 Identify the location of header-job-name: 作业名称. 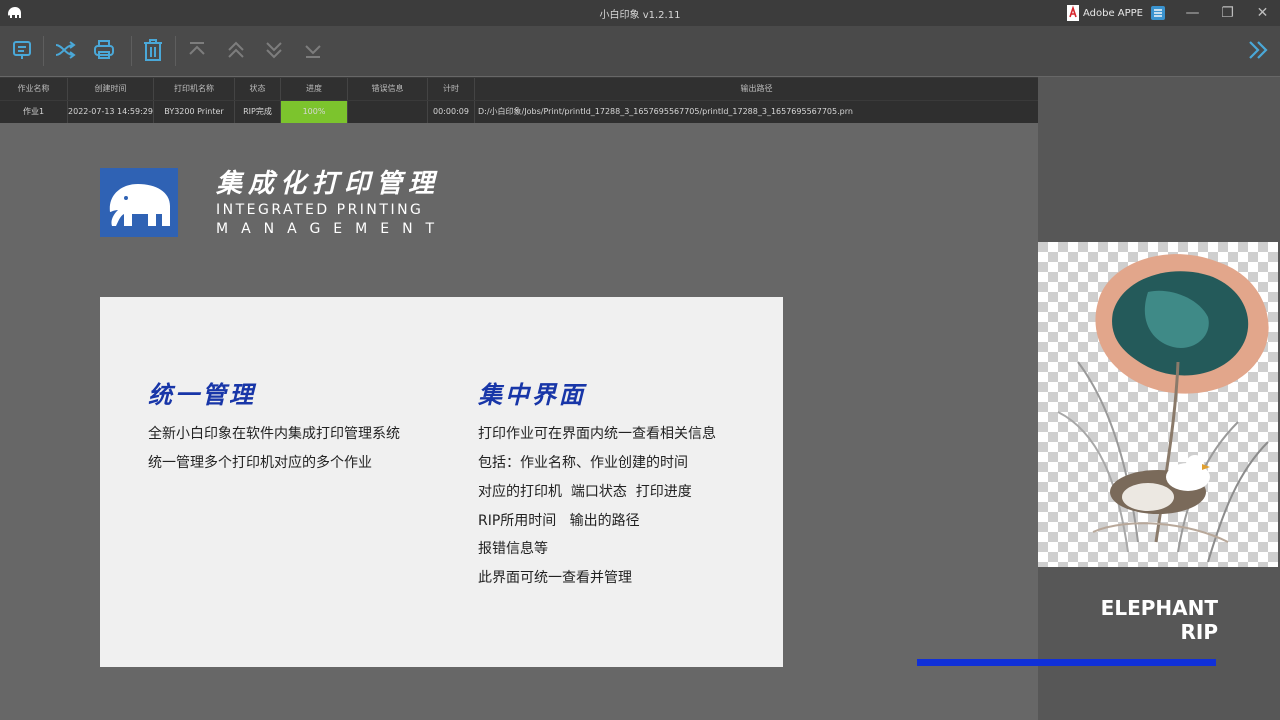
(34, 89).